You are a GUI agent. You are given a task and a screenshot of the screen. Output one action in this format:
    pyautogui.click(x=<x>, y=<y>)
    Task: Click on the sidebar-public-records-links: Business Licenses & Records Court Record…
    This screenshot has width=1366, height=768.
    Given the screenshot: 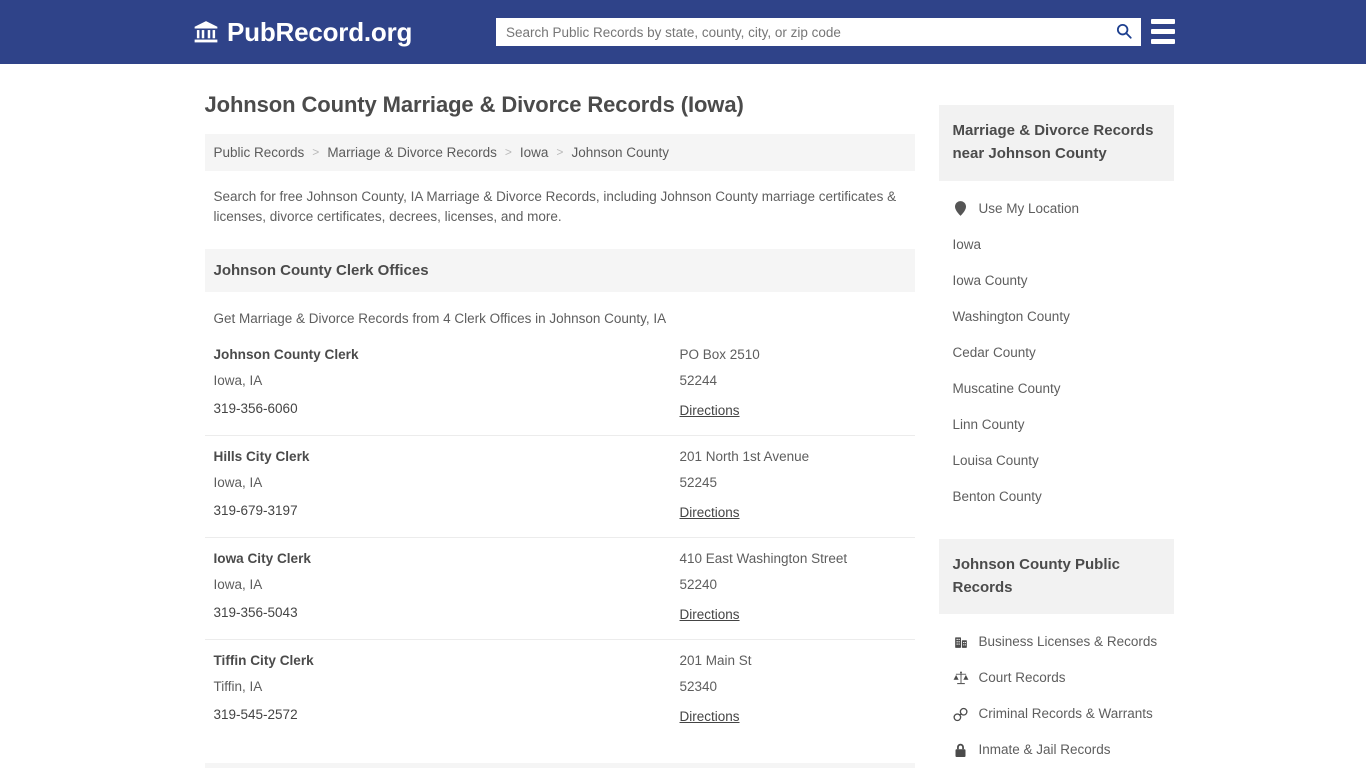 What is the action you would take?
    pyautogui.click(x=1056, y=696)
    